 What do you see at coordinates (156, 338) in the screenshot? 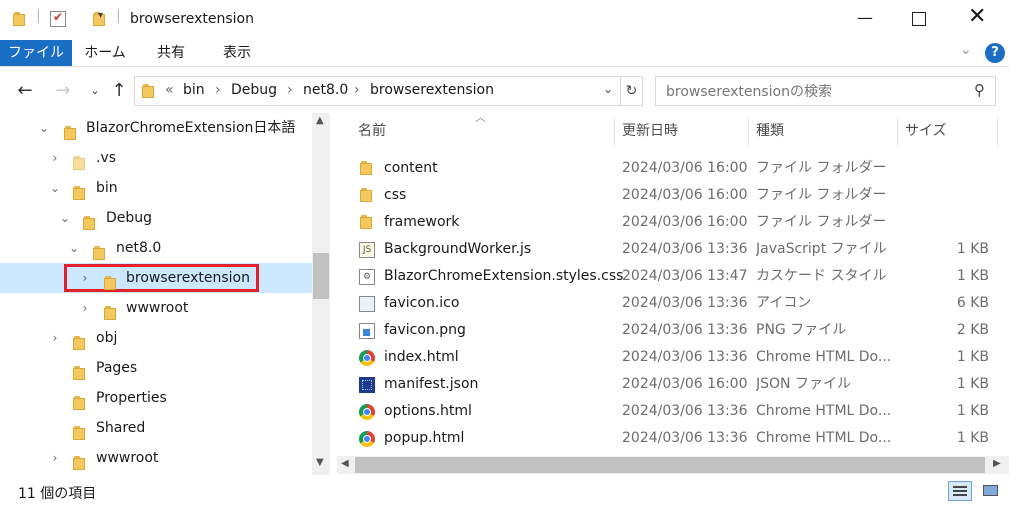
I see `tree-item-obj: › obj` at bounding box center [156, 338].